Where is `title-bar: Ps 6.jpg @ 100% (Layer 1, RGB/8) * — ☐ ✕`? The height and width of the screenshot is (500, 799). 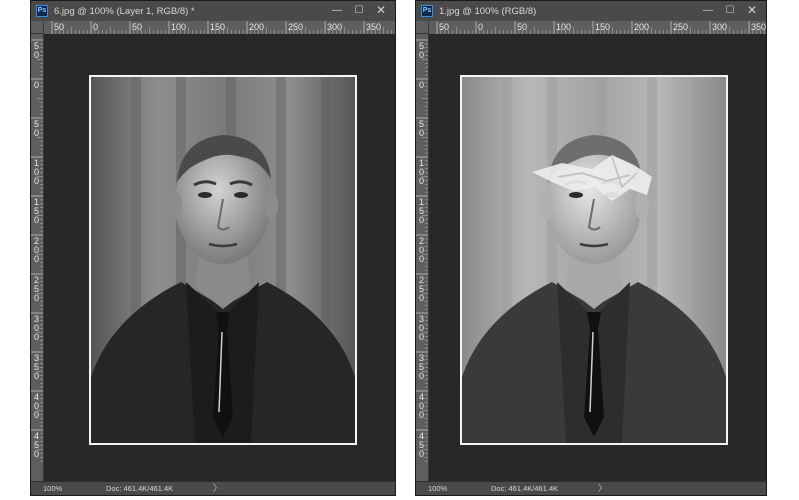 title-bar: Ps 6.jpg @ 100% (Layer 1, RGB/8) * — ☐ ✕ is located at coordinates (213, 11).